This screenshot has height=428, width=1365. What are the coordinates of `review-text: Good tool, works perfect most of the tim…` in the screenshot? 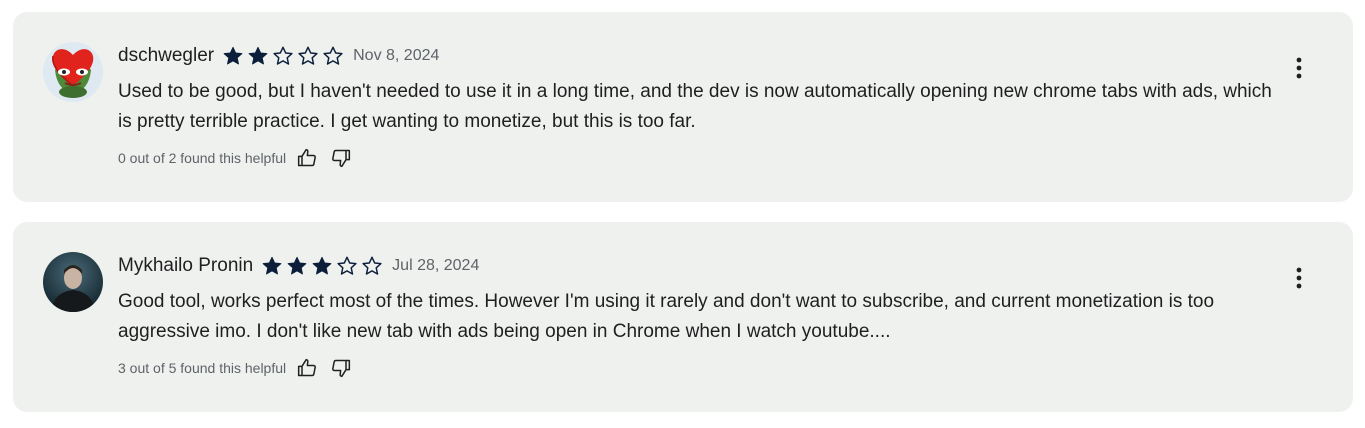 It's located at (666, 316).